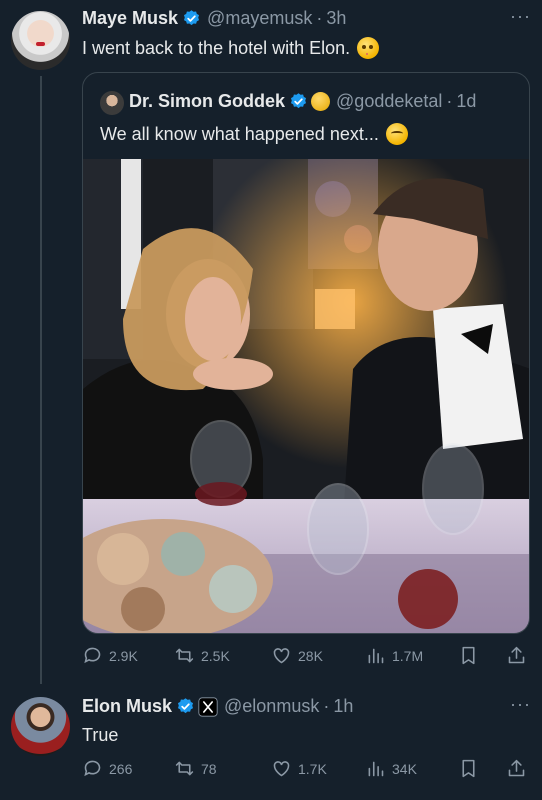  Describe the element at coordinates (297, 655) in the screenshot. I see `like-button: 28K` at that location.